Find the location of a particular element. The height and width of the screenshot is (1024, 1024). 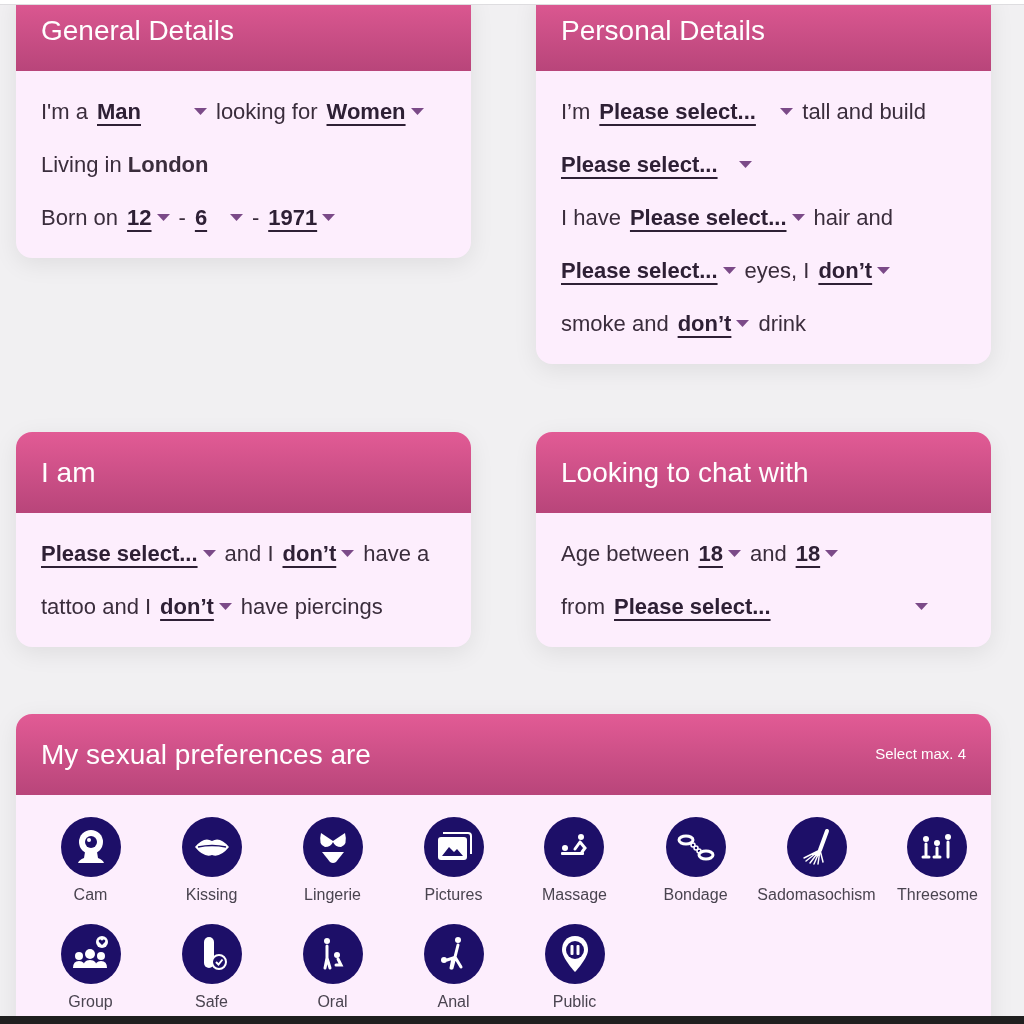

label-text: tall and build is located at coordinates (864, 112).